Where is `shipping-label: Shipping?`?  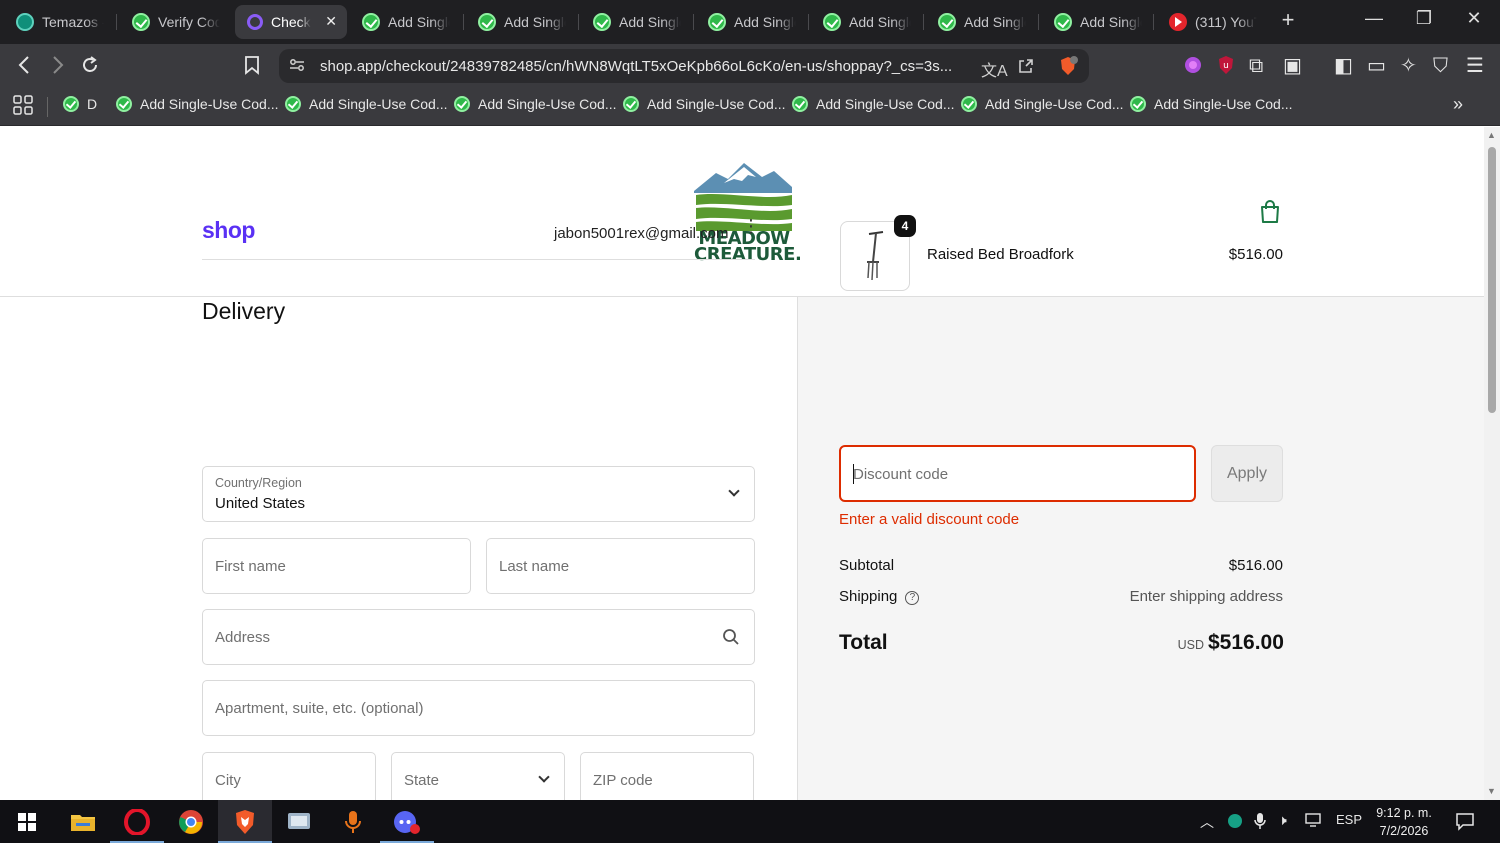 shipping-label: Shipping? is located at coordinates (879, 596).